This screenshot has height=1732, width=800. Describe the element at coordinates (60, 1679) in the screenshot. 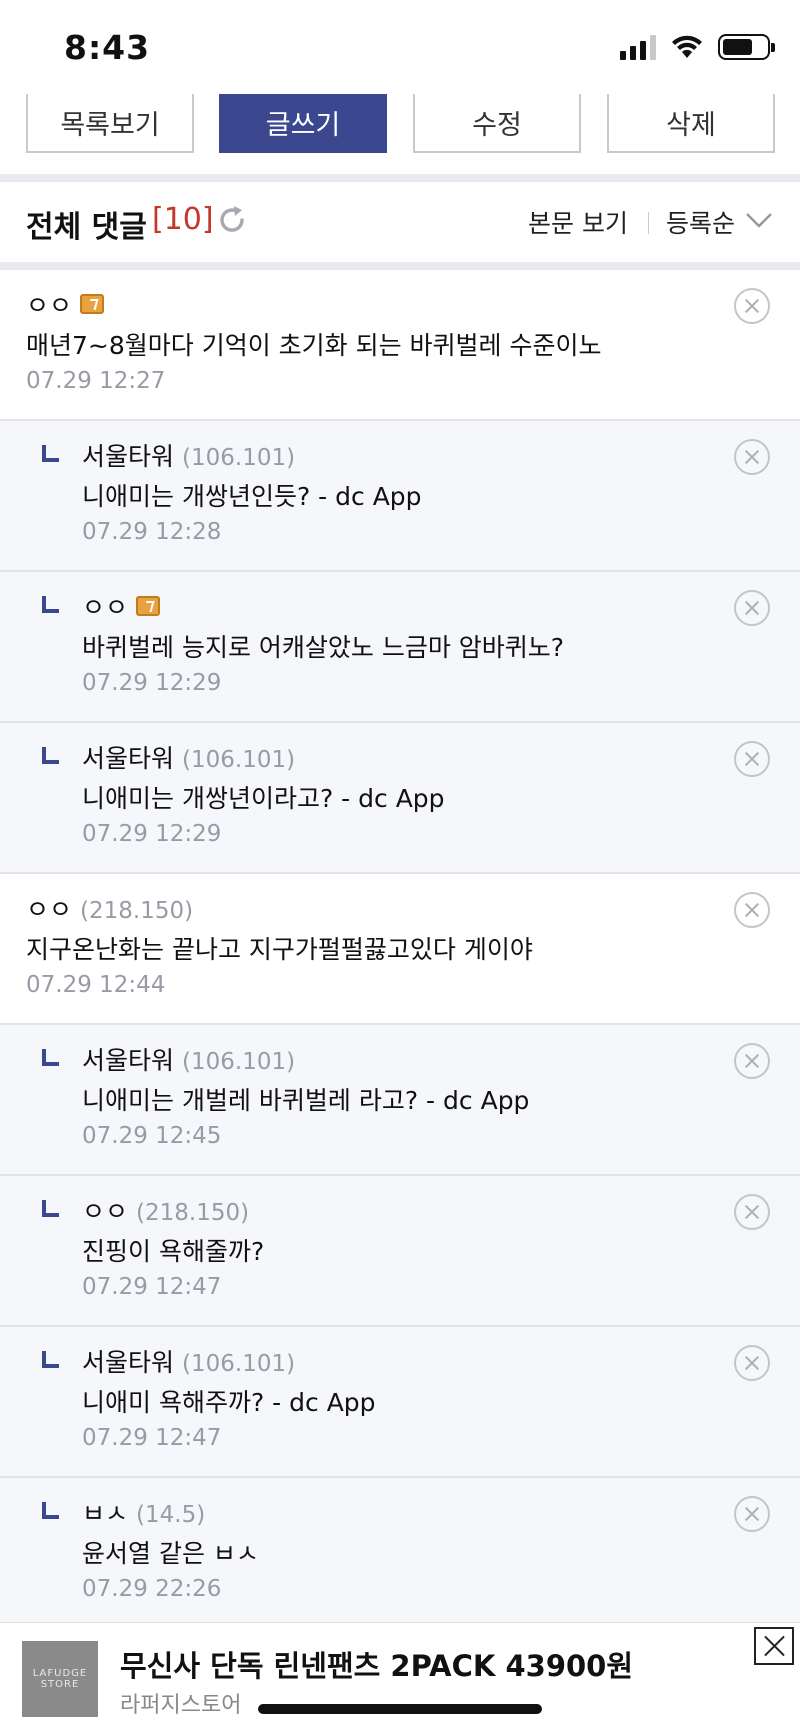

I see `ad-thumbnail: LAFUDGE STORE` at that location.